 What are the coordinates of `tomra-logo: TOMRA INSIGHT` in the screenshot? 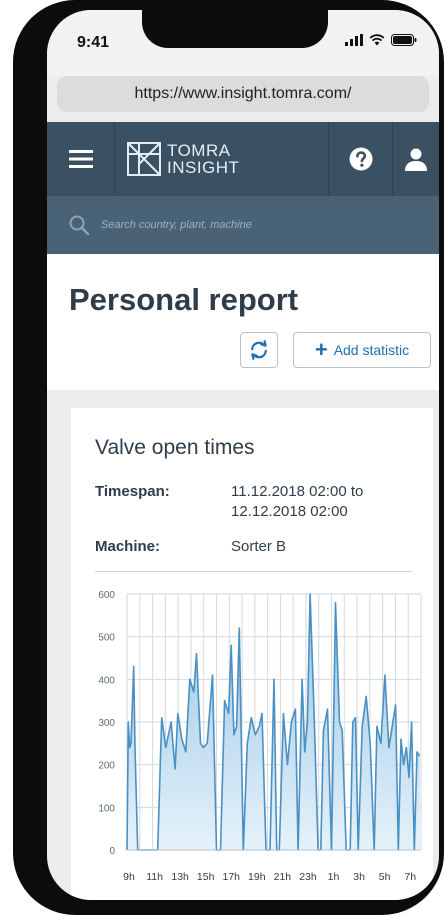 It's located at (222, 159).